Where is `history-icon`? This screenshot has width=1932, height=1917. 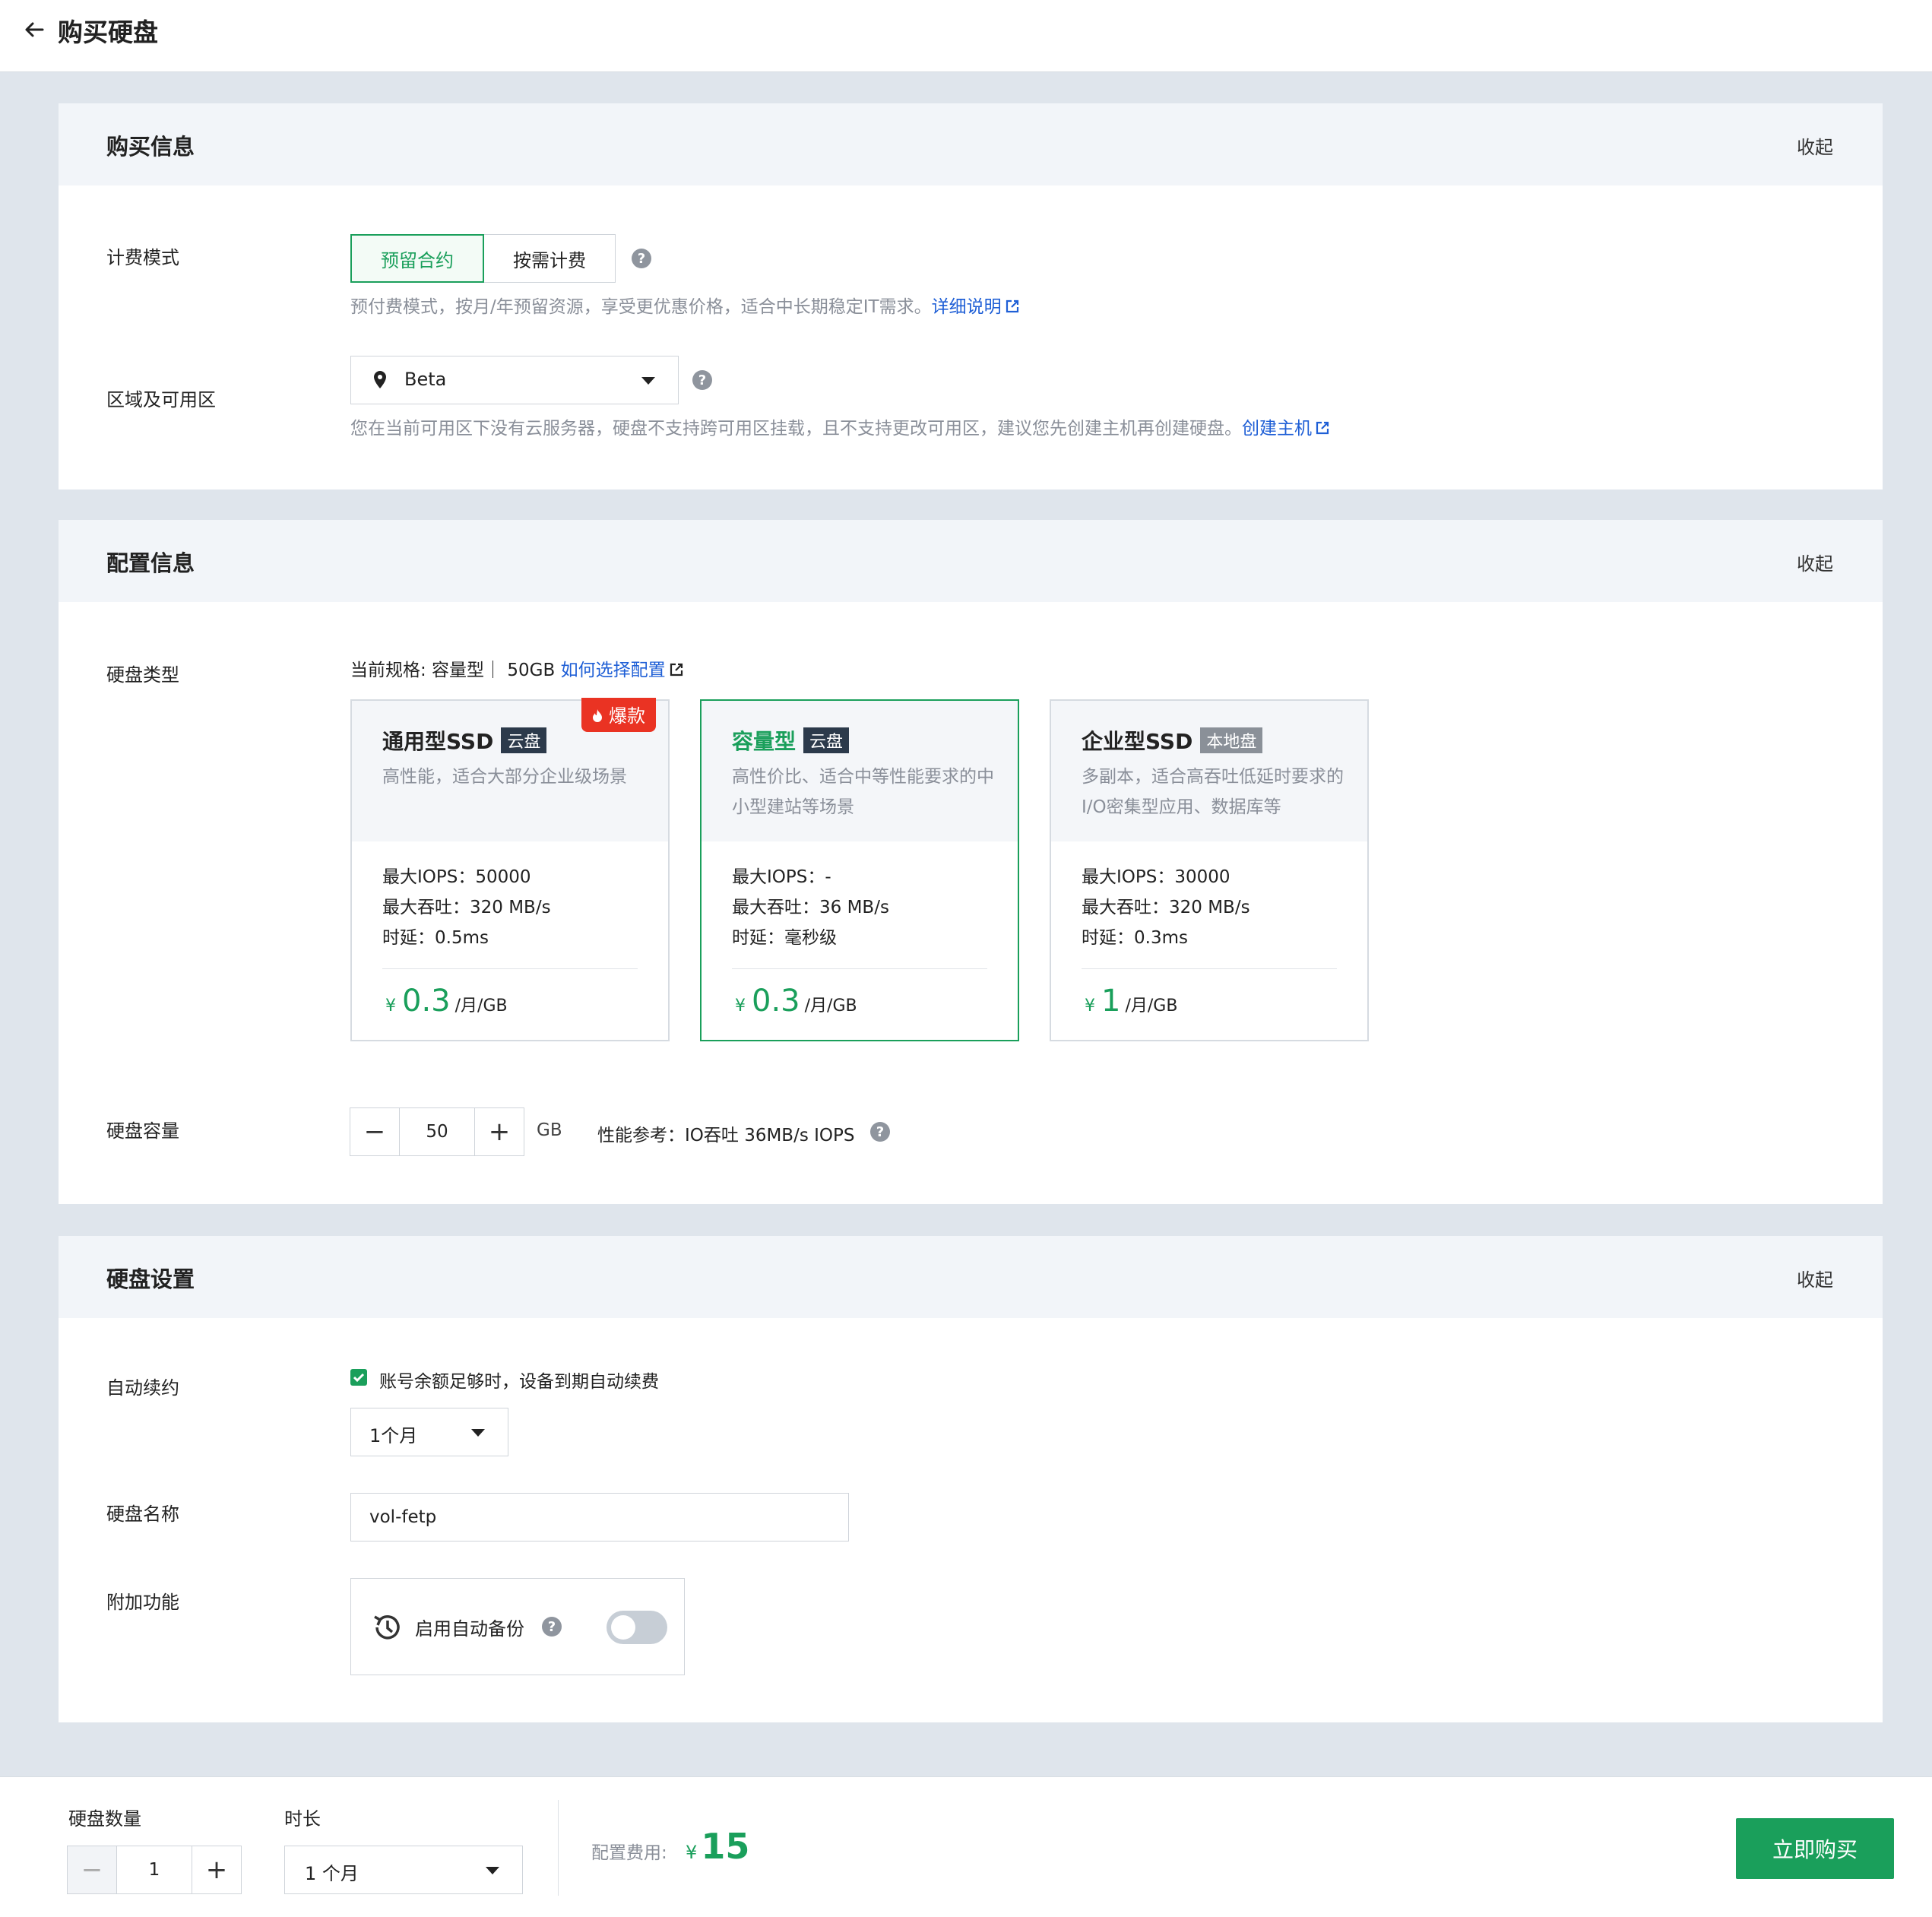 history-icon is located at coordinates (387, 1627).